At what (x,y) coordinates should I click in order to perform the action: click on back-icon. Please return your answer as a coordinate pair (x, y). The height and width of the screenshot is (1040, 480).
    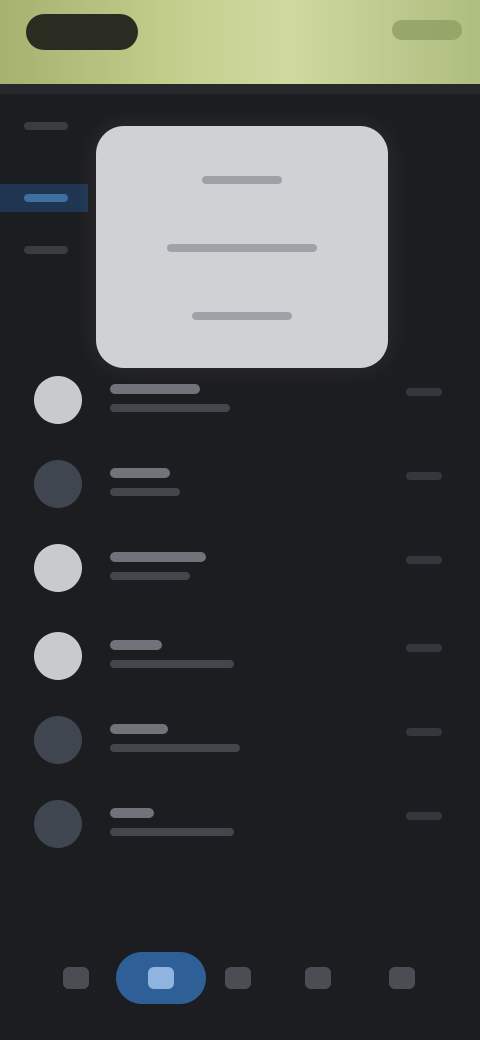
    Looking at the image, I should click on (76, 978).